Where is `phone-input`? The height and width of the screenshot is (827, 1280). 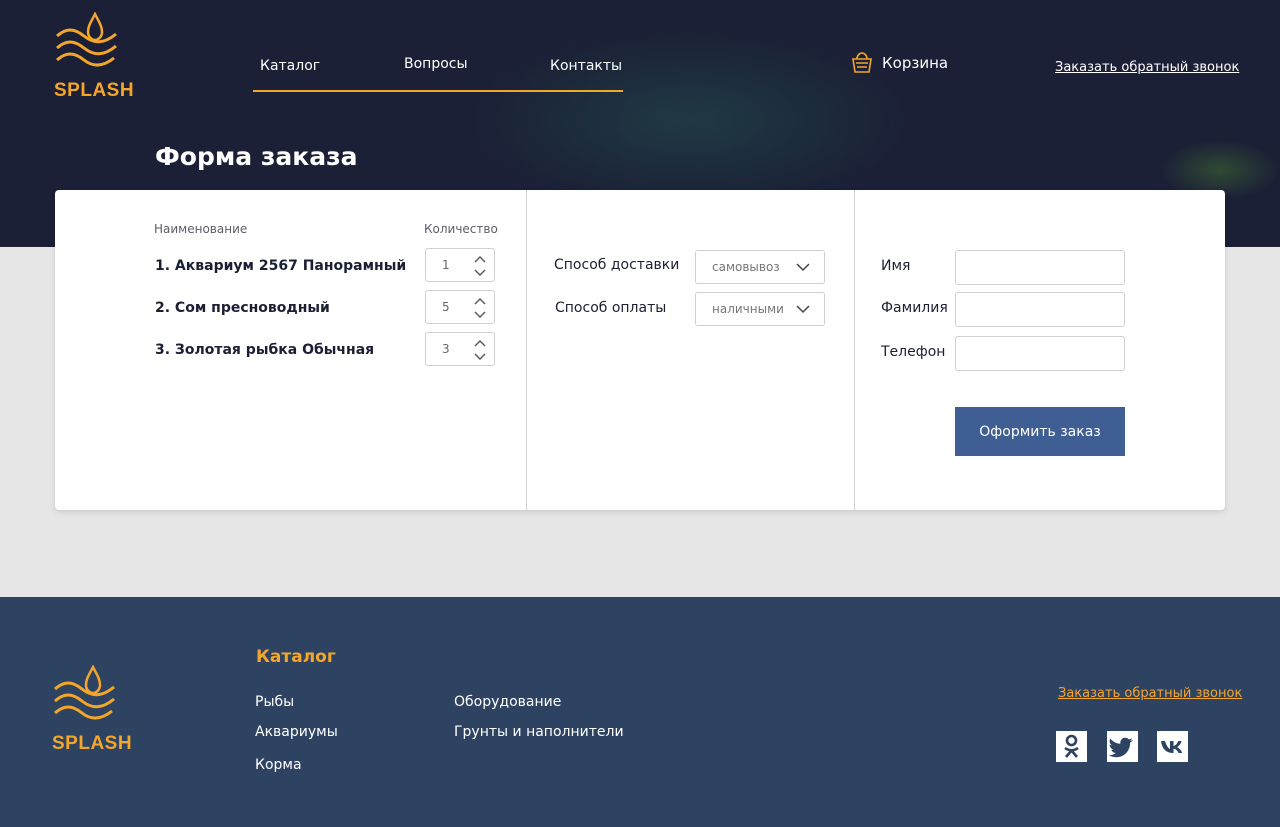 phone-input is located at coordinates (1040, 353).